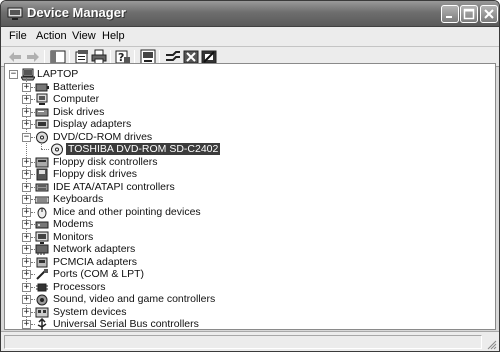 The image size is (500, 352). What do you see at coordinates (57, 149) in the screenshot?
I see `dvd-disc-icon` at bounding box center [57, 149].